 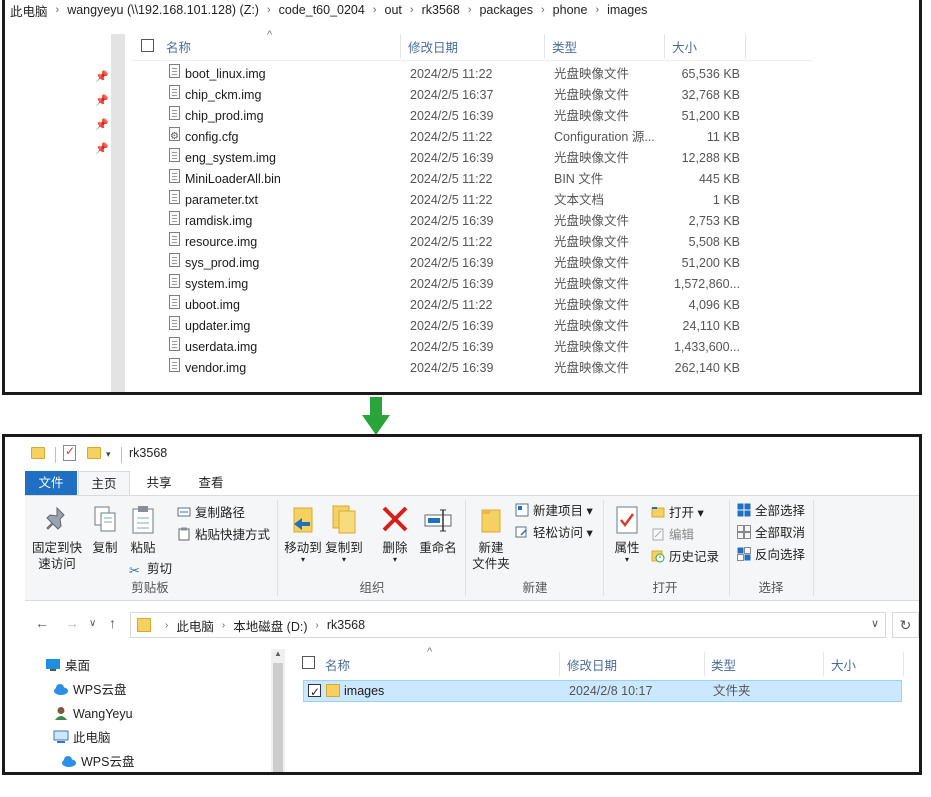 What do you see at coordinates (441, 10) in the screenshot?
I see `breadcrumb-item: rk3568` at bounding box center [441, 10].